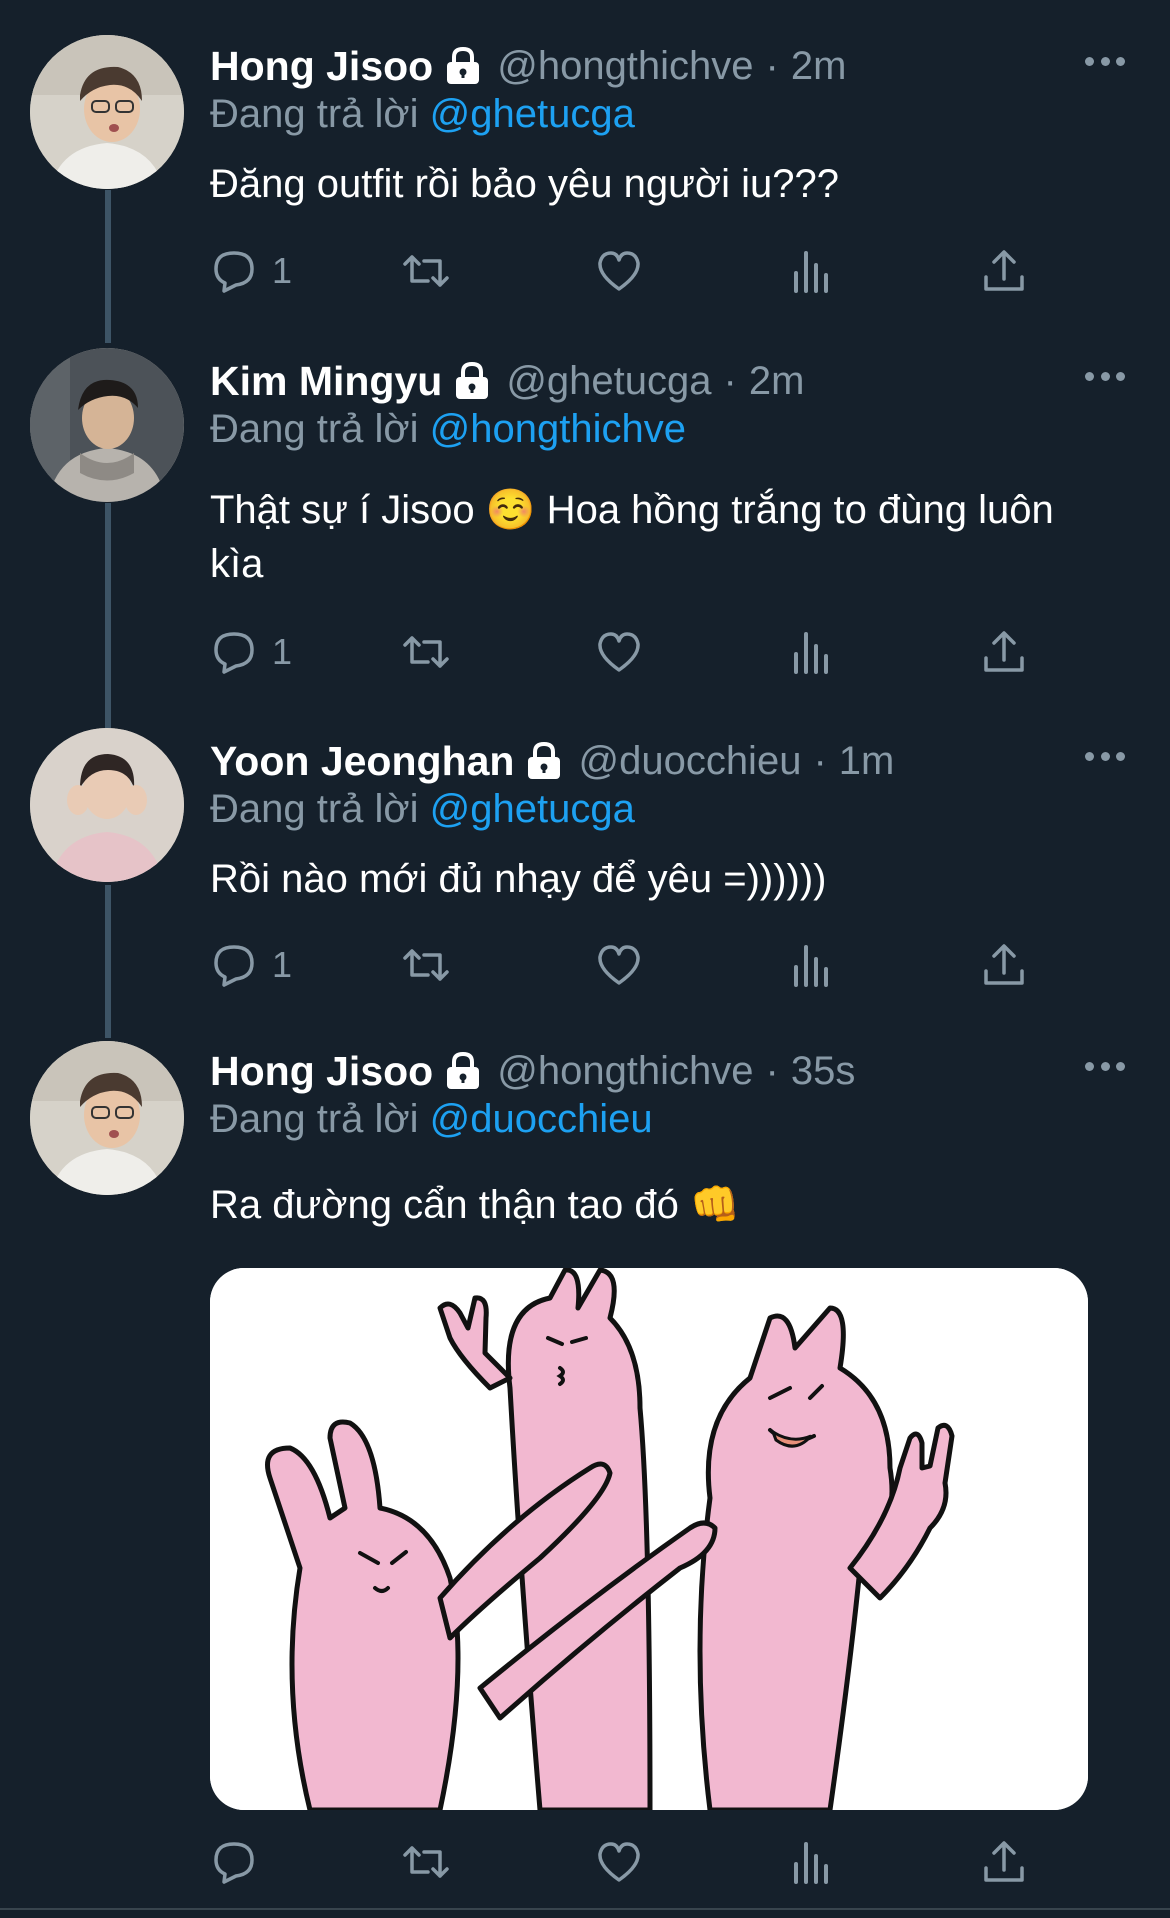 This screenshot has height=1918, width=1170. I want to click on reply-context: Đang trả lời @duocchieu, so click(431, 1119).